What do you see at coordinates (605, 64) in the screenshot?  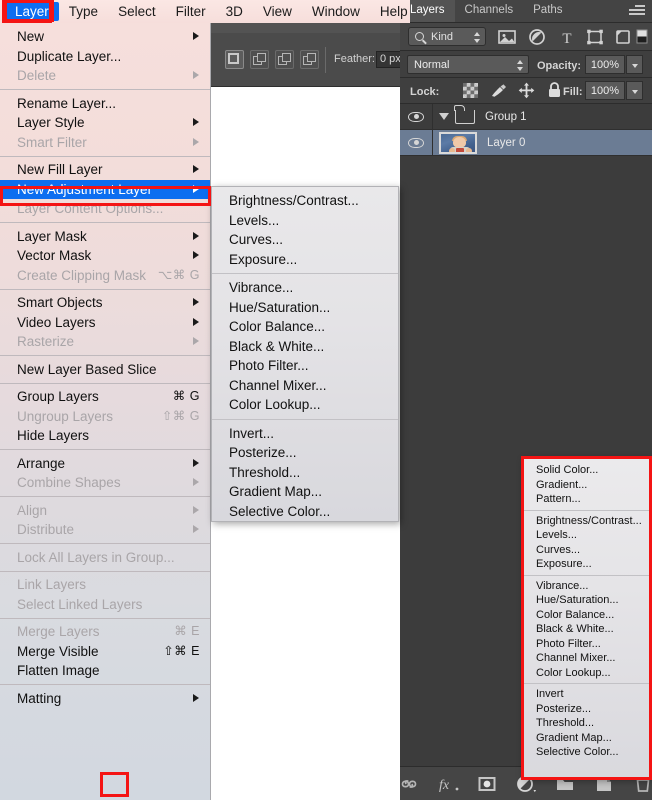 I see `opacity-value: 100%` at bounding box center [605, 64].